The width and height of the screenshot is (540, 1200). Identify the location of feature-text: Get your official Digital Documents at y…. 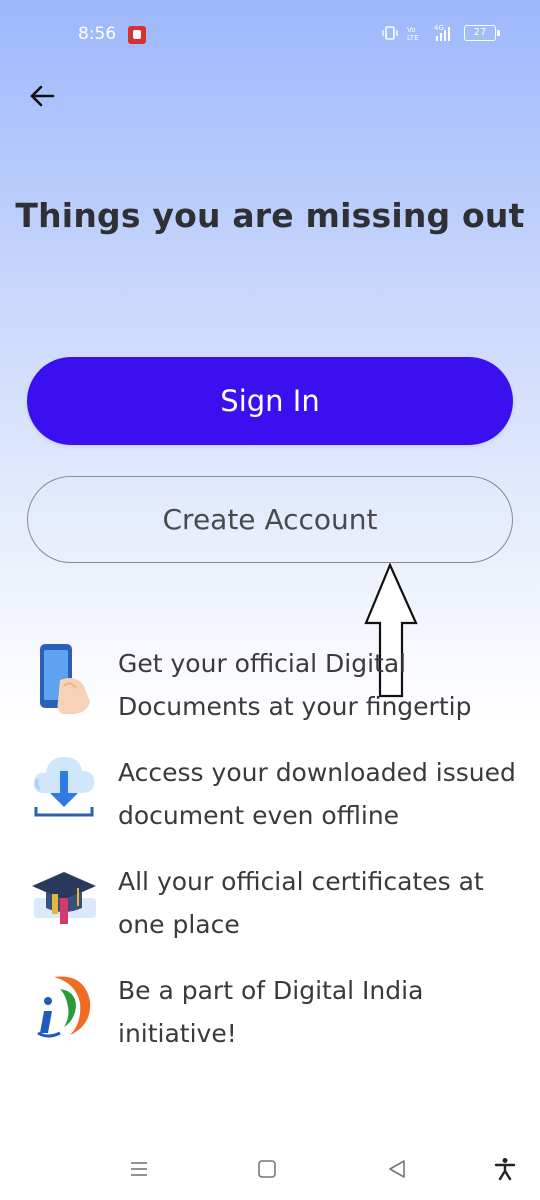
(295, 685).